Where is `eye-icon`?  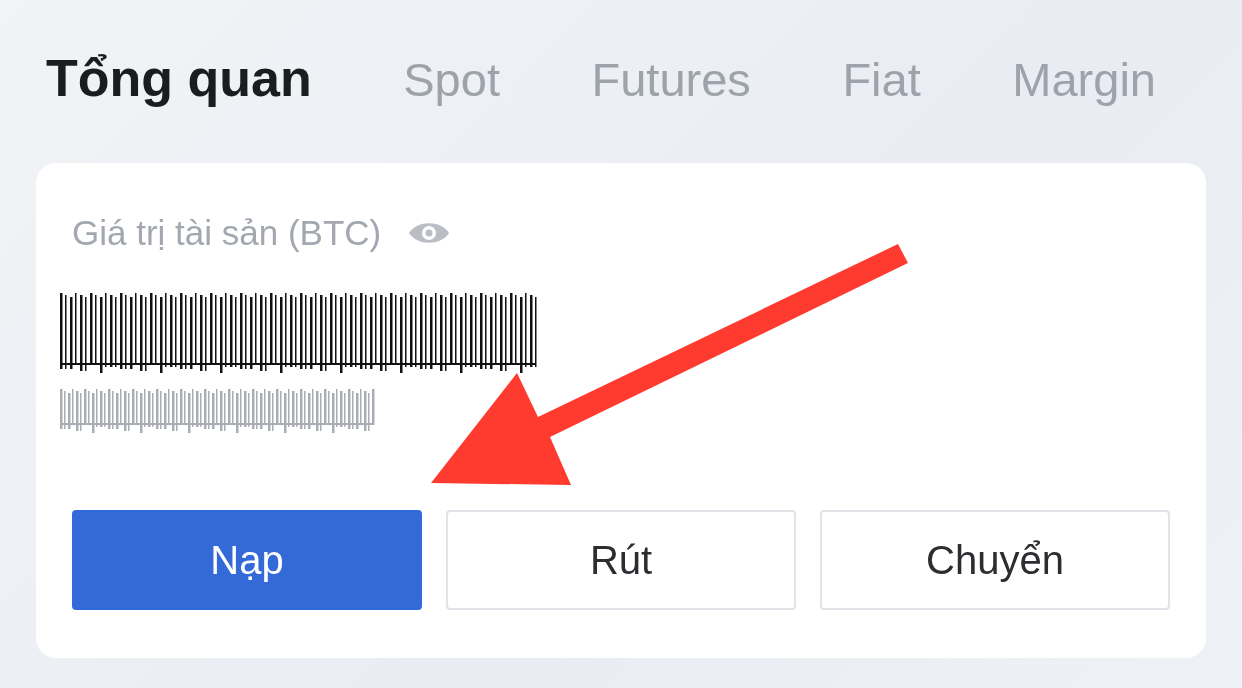 eye-icon is located at coordinates (429, 233).